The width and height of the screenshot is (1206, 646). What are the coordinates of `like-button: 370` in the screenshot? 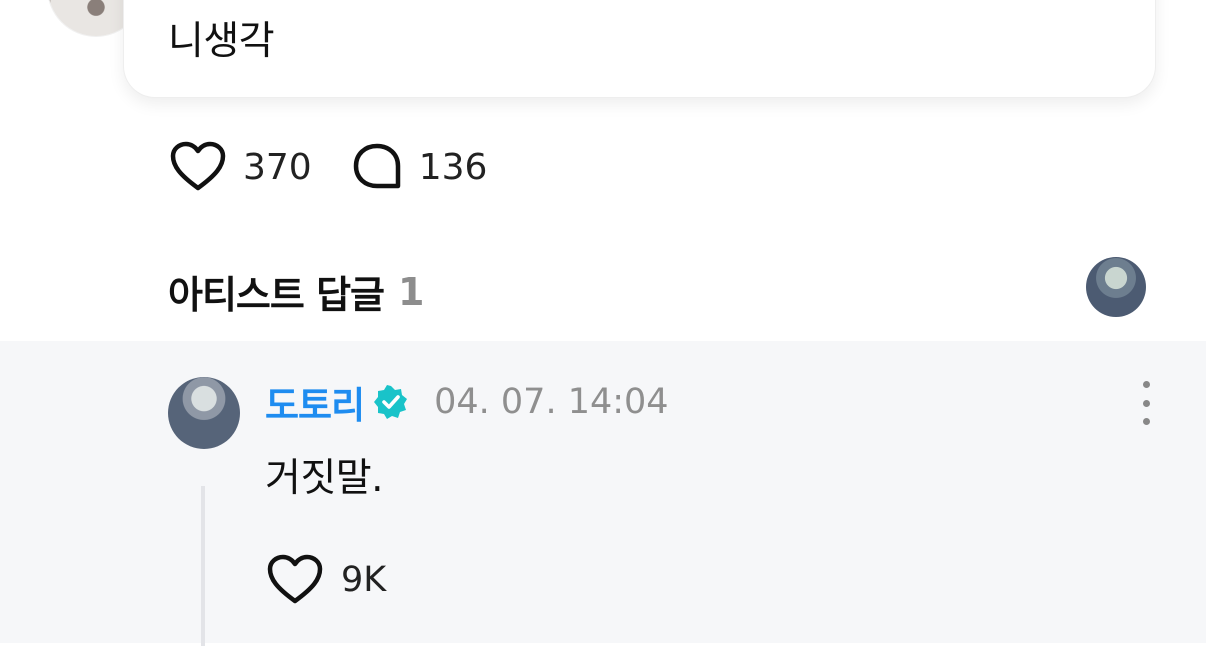 It's located at (241, 167).